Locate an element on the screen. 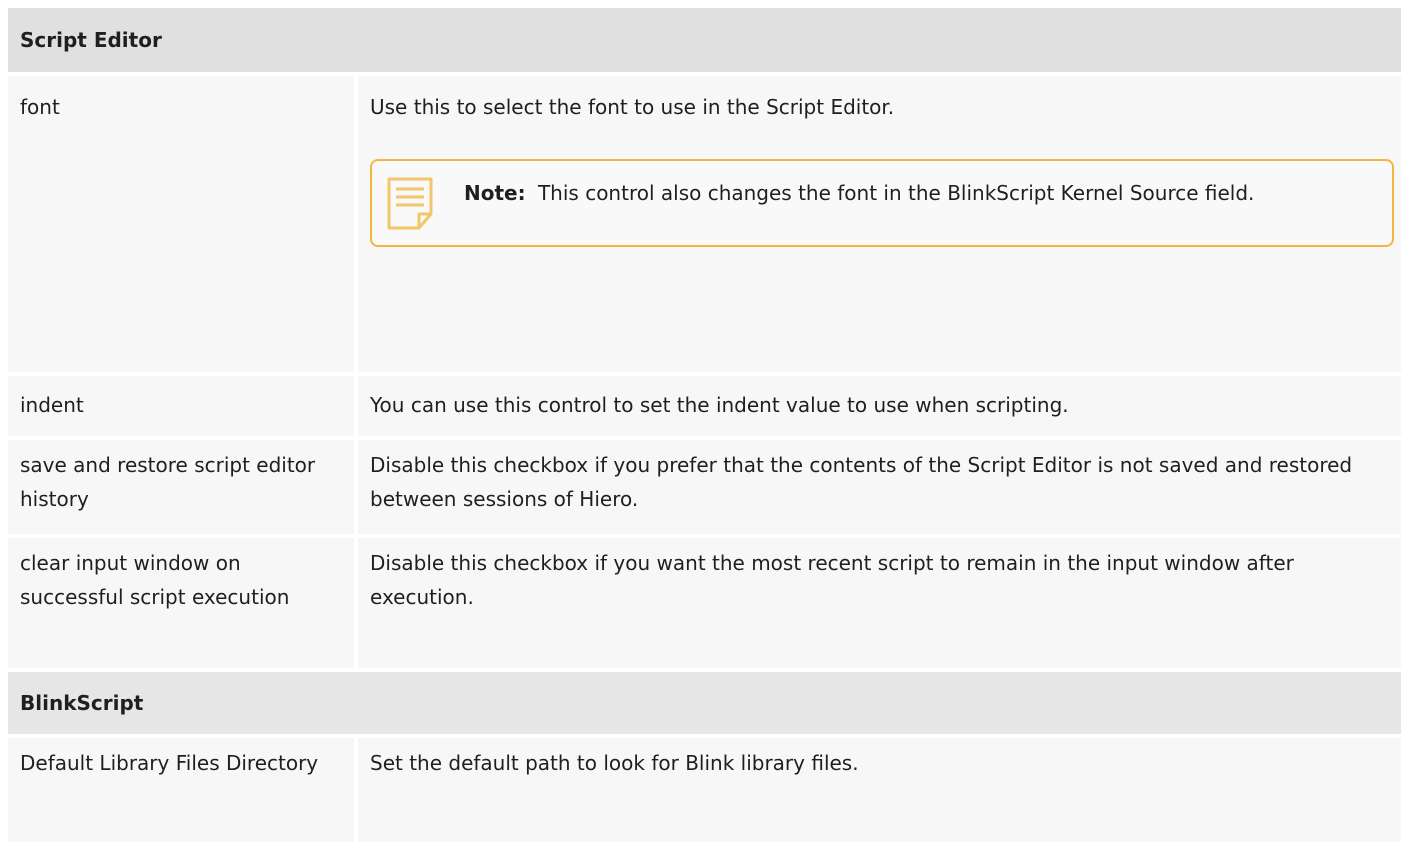 Image resolution: width=1401 pixels, height=842 pixels. note-label: Note: is located at coordinates (495, 193).